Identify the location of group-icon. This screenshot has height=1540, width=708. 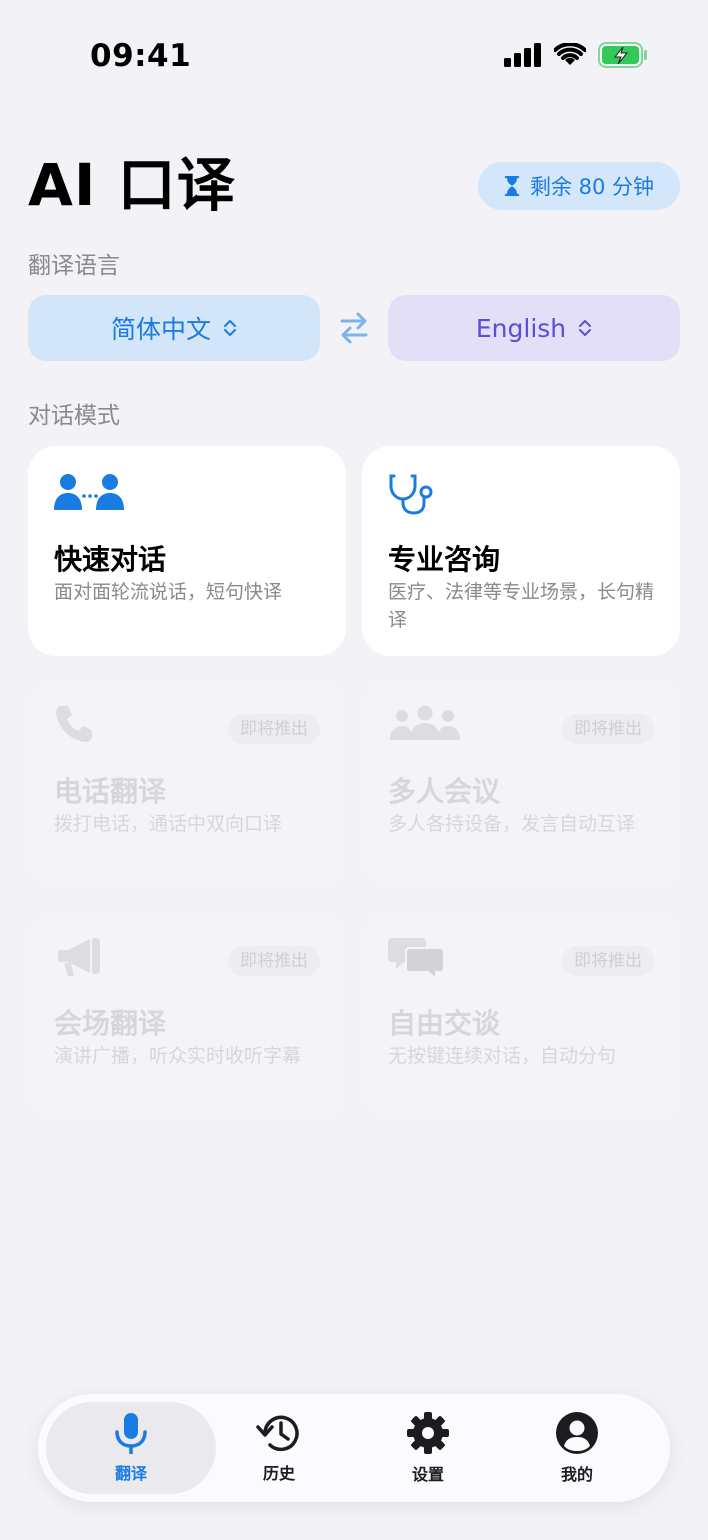
(425, 722).